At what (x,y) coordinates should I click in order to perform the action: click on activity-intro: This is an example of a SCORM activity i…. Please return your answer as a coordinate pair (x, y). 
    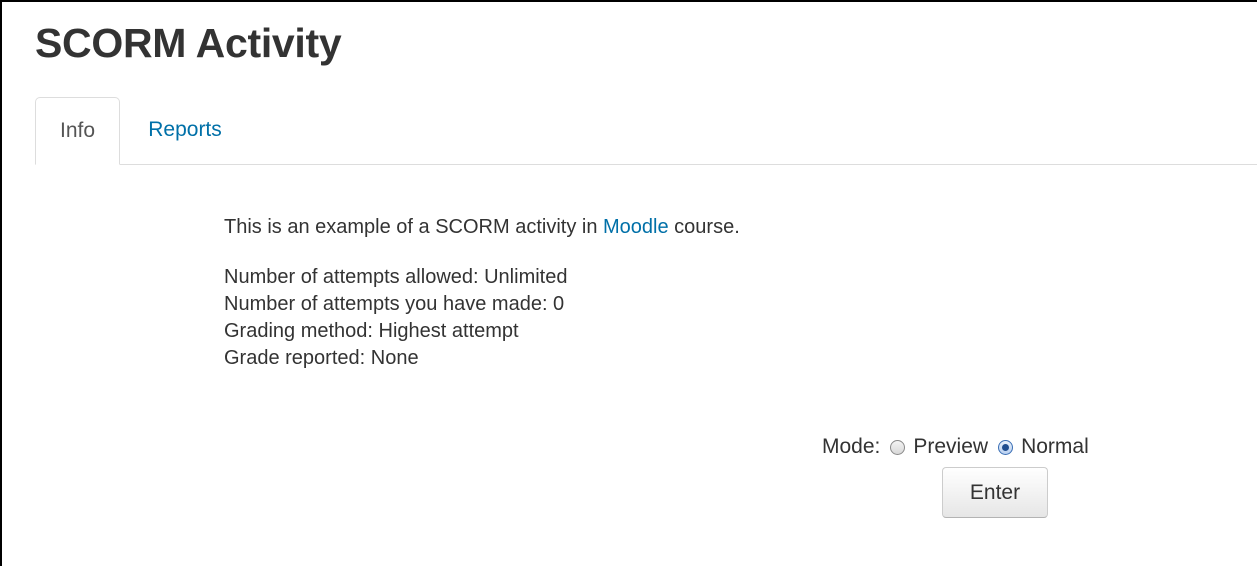
    Looking at the image, I should click on (704, 227).